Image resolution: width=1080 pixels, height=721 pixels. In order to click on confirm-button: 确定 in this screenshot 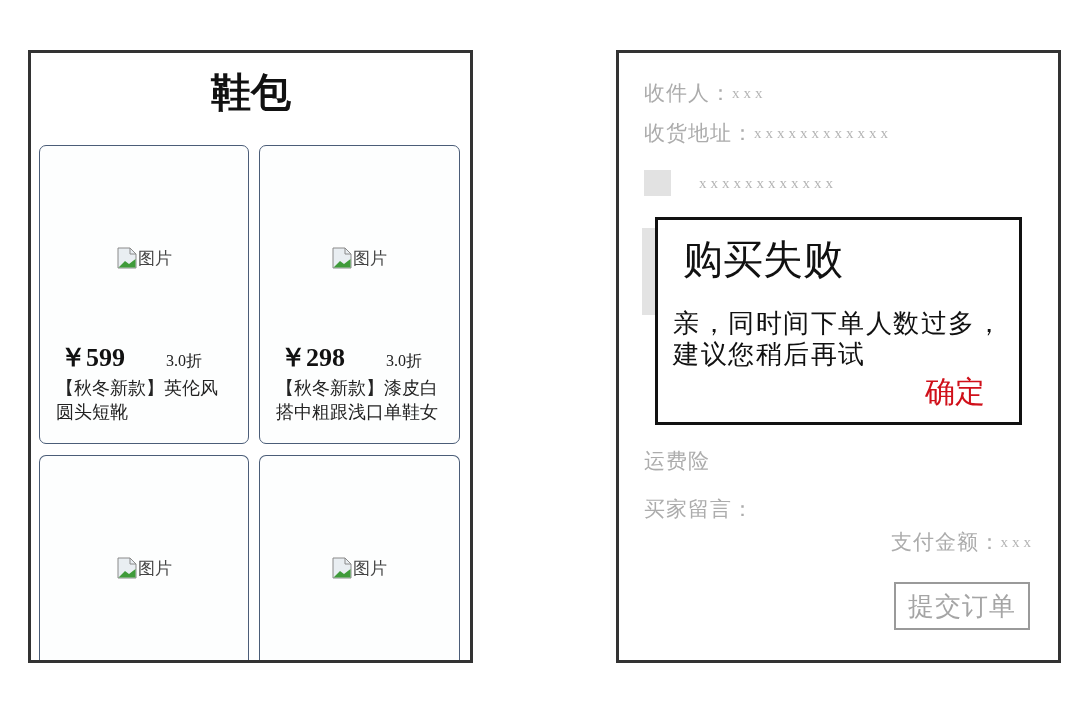, I will do `click(955, 392)`.